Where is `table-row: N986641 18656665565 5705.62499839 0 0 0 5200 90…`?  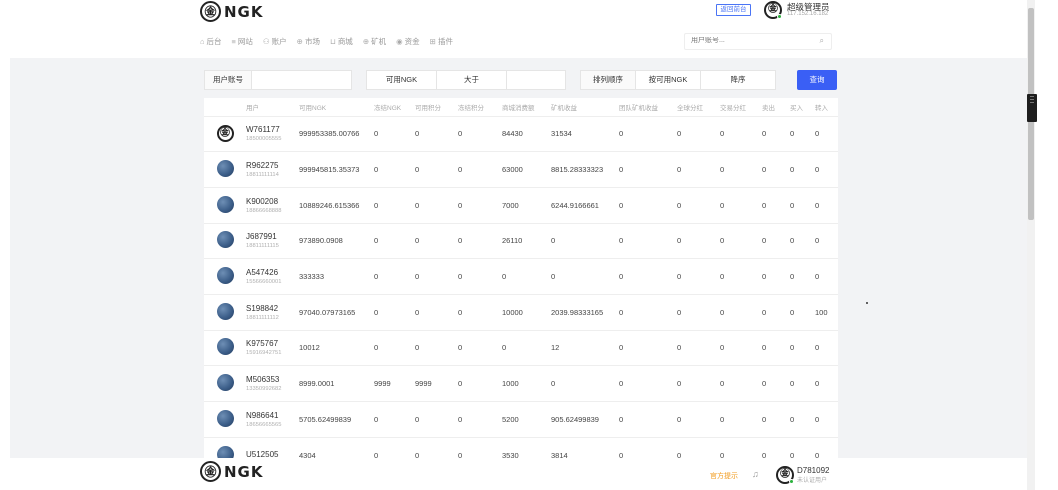 table-row: N986641 18656665565 5705.62499839 0 0 0 5200 90… is located at coordinates (521, 419).